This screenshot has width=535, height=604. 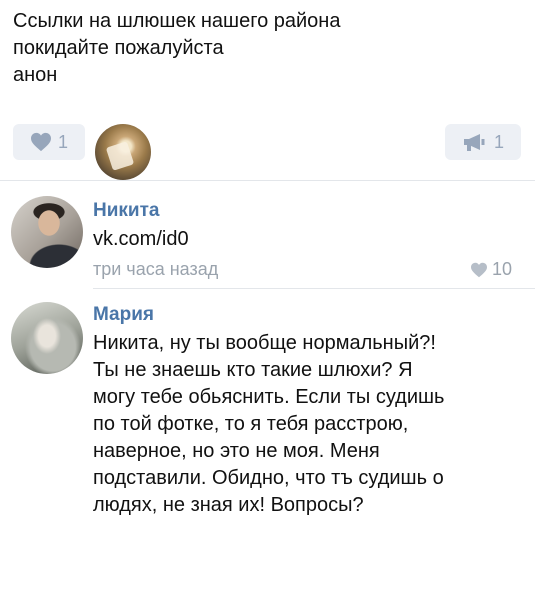 What do you see at coordinates (251, 424) in the screenshot?
I see `comment-text-line: по той фотке, то я тебя расстрою,` at bounding box center [251, 424].